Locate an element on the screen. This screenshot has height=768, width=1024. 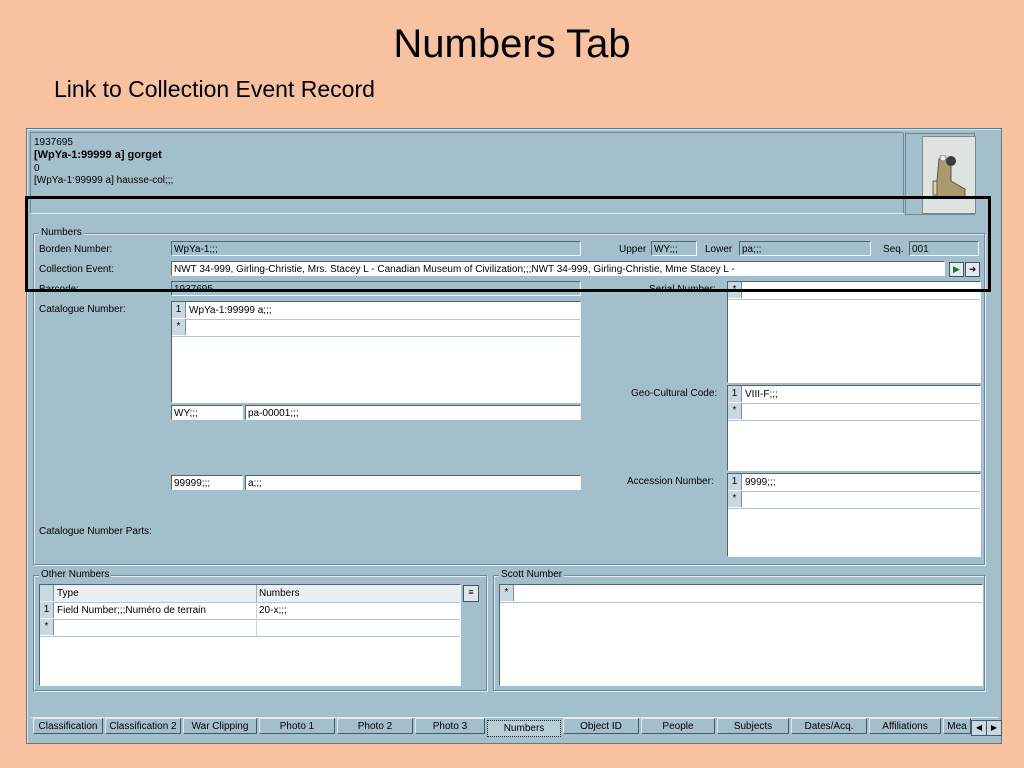
grid-header: Type Numbers is located at coordinates (250, 594).